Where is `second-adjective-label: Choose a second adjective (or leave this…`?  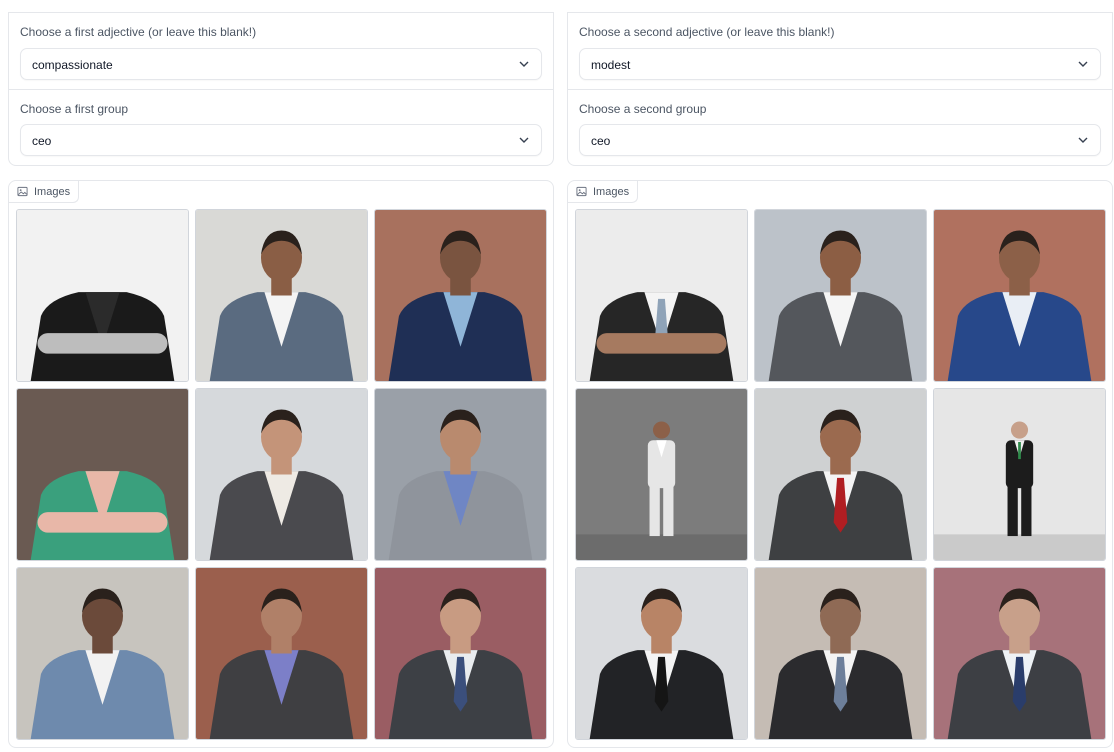 second-adjective-label: Choose a second adjective (or leave this… is located at coordinates (707, 32).